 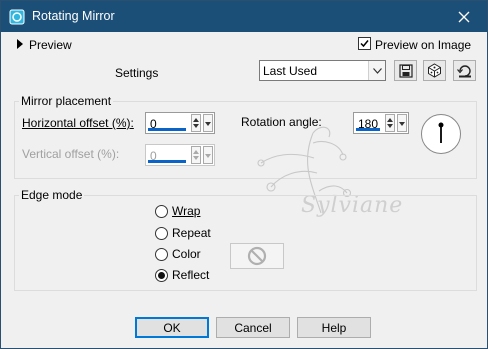 I want to click on vertical-offset-dropdown, so click(x=208, y=155).